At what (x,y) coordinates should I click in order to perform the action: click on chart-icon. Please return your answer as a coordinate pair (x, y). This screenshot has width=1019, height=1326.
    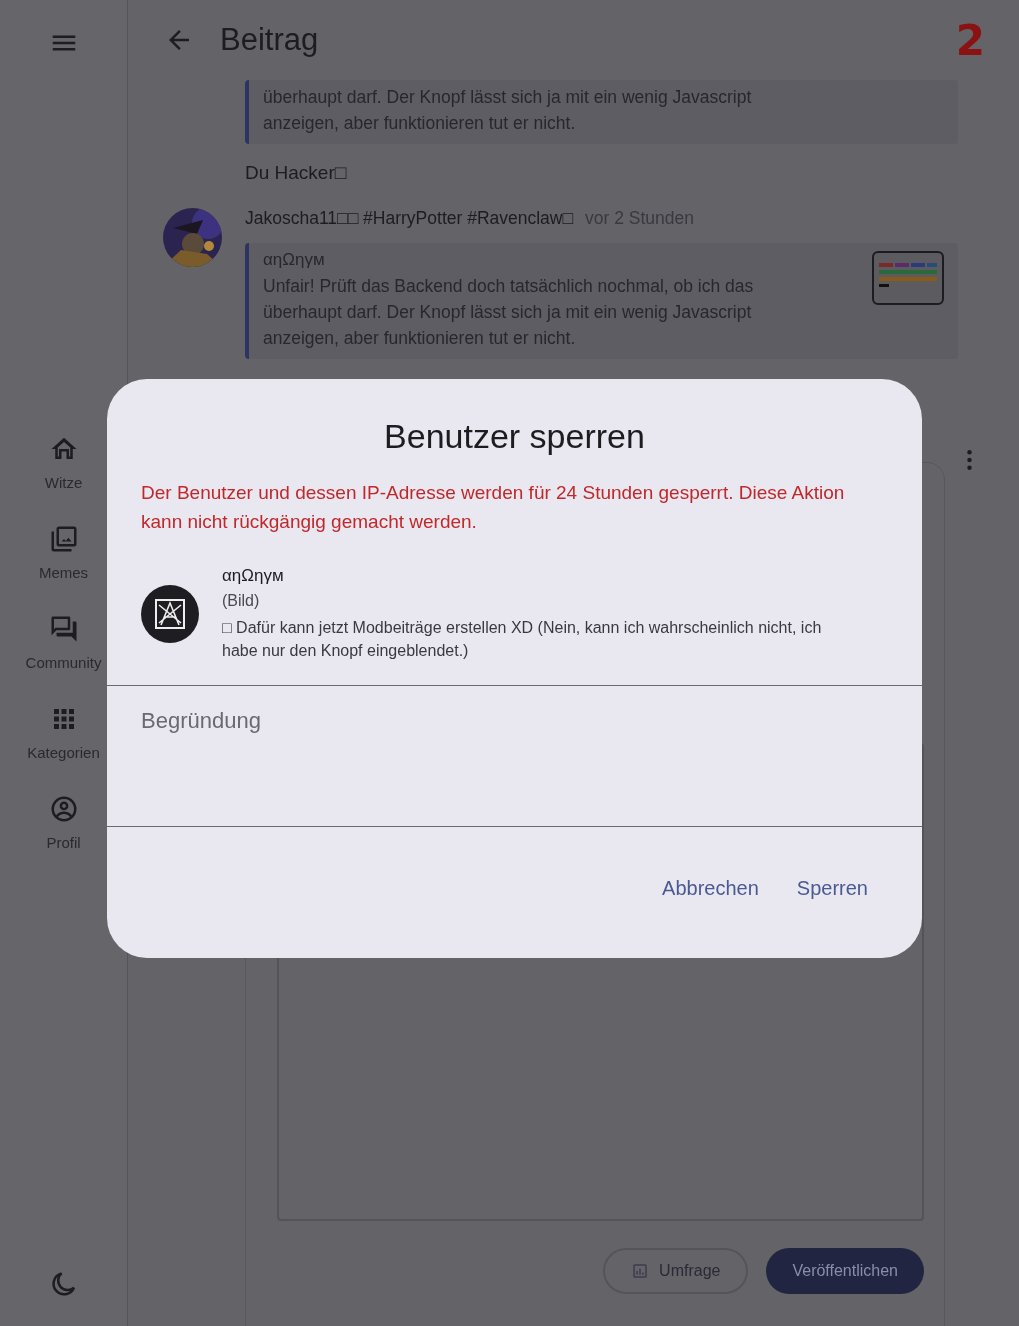
    Looking at the image, I should click on (640, 1271).